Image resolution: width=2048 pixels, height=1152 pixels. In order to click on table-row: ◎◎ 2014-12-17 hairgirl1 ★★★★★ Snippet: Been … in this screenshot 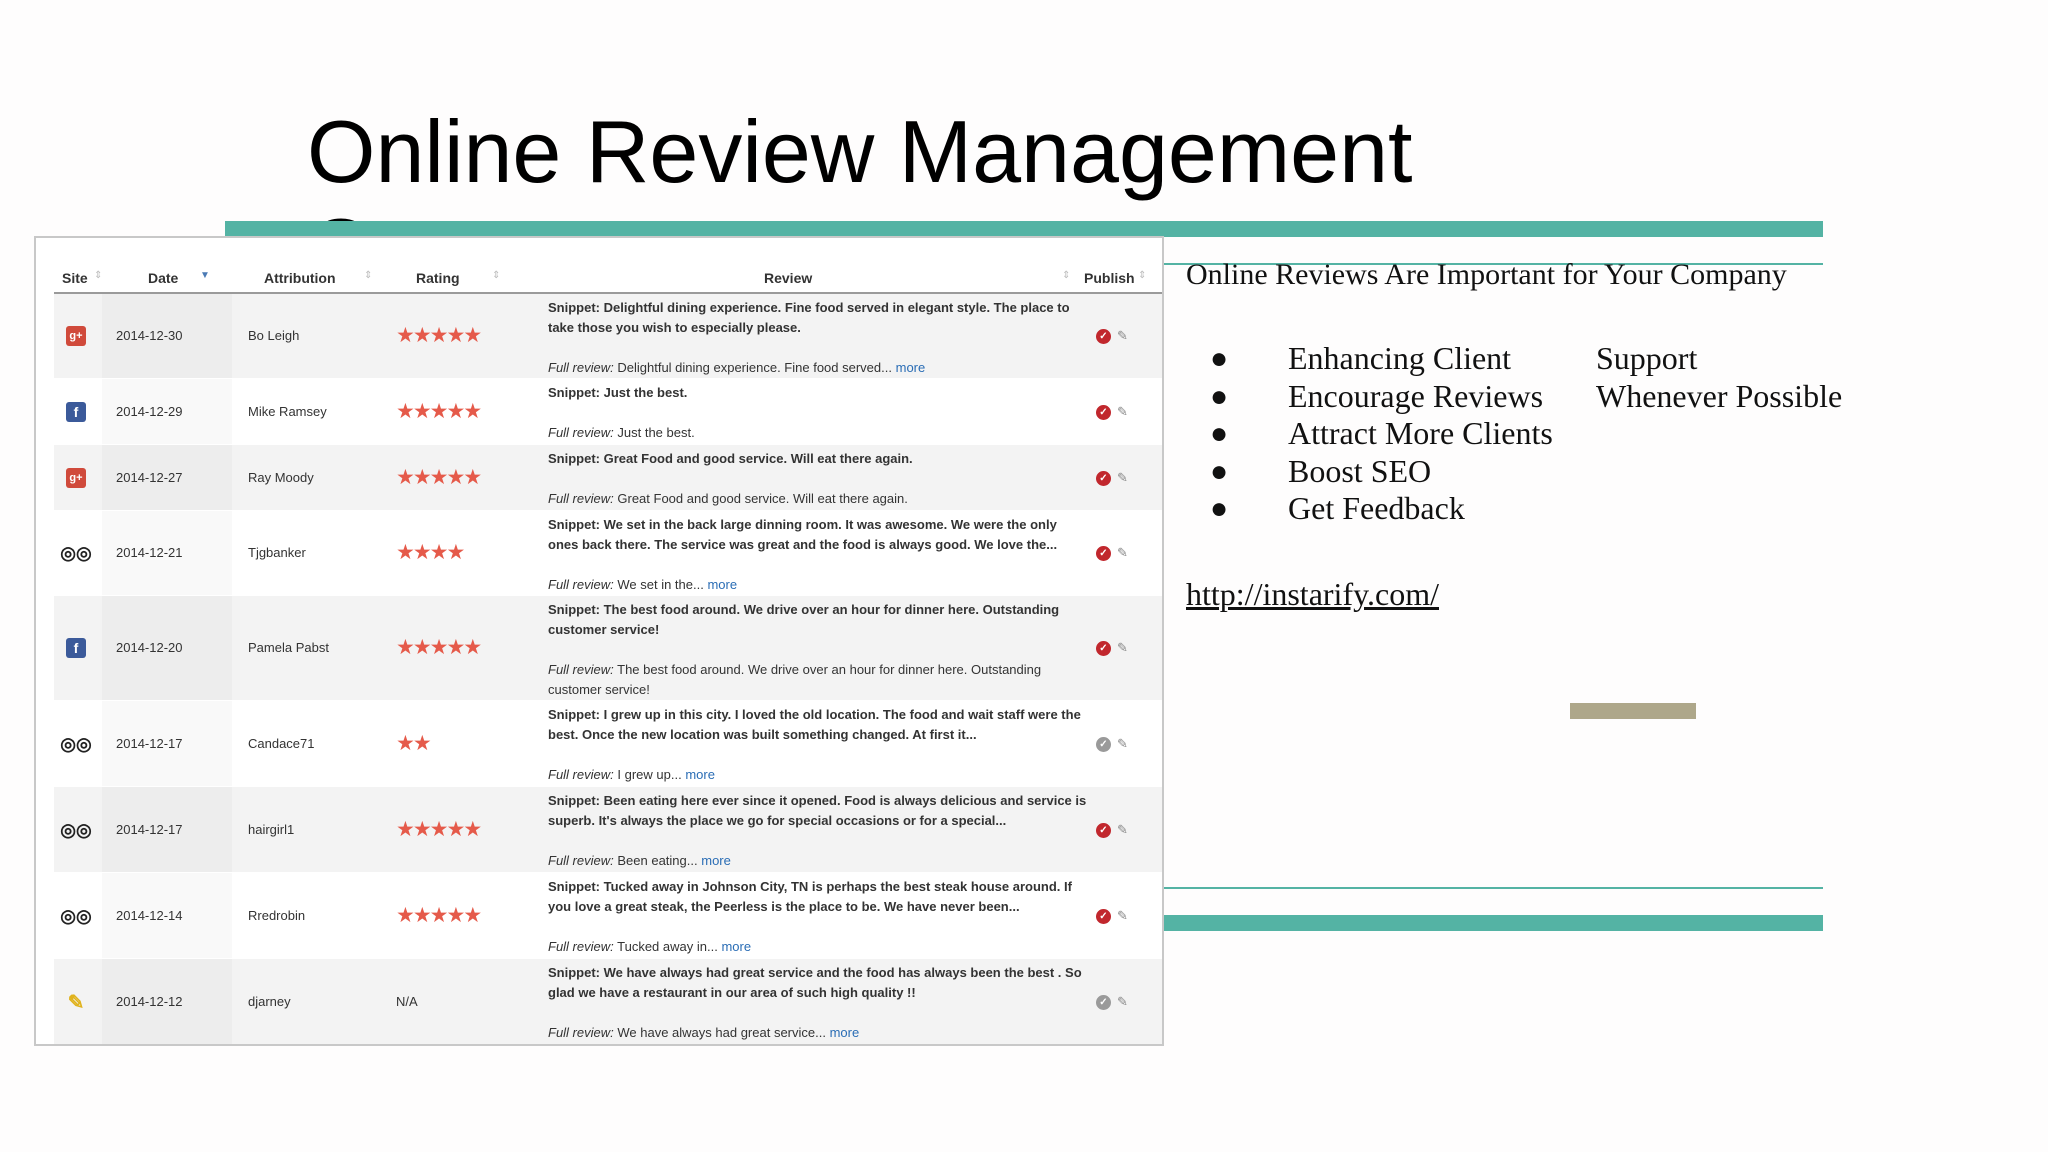, I will do `click(608, 830)`.